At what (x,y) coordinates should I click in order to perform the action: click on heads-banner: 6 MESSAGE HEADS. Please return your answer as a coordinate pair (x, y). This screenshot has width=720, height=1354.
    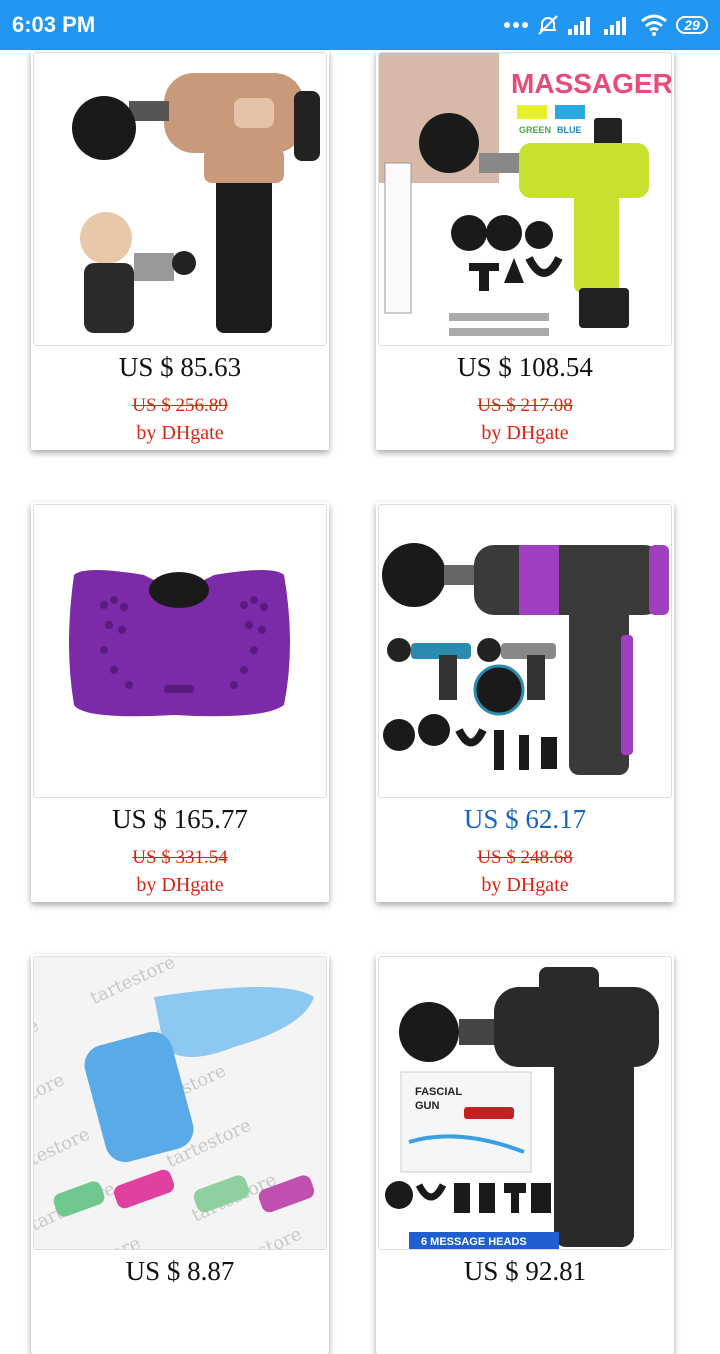
    Looking at the image, I should click on (474, 1242).